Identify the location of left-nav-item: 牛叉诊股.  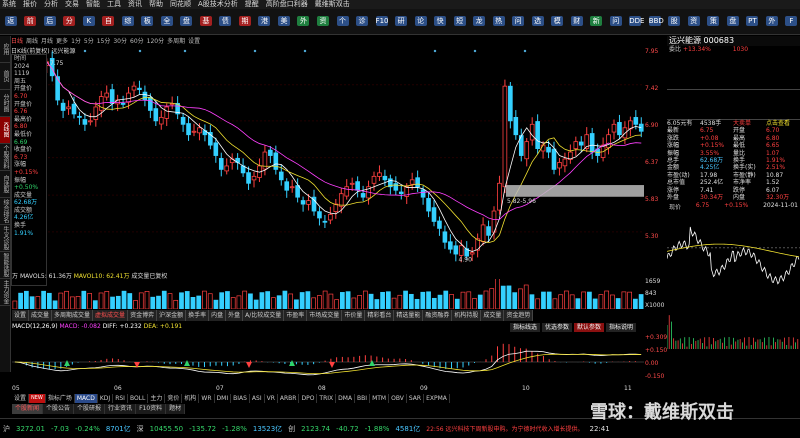
(5, 238).